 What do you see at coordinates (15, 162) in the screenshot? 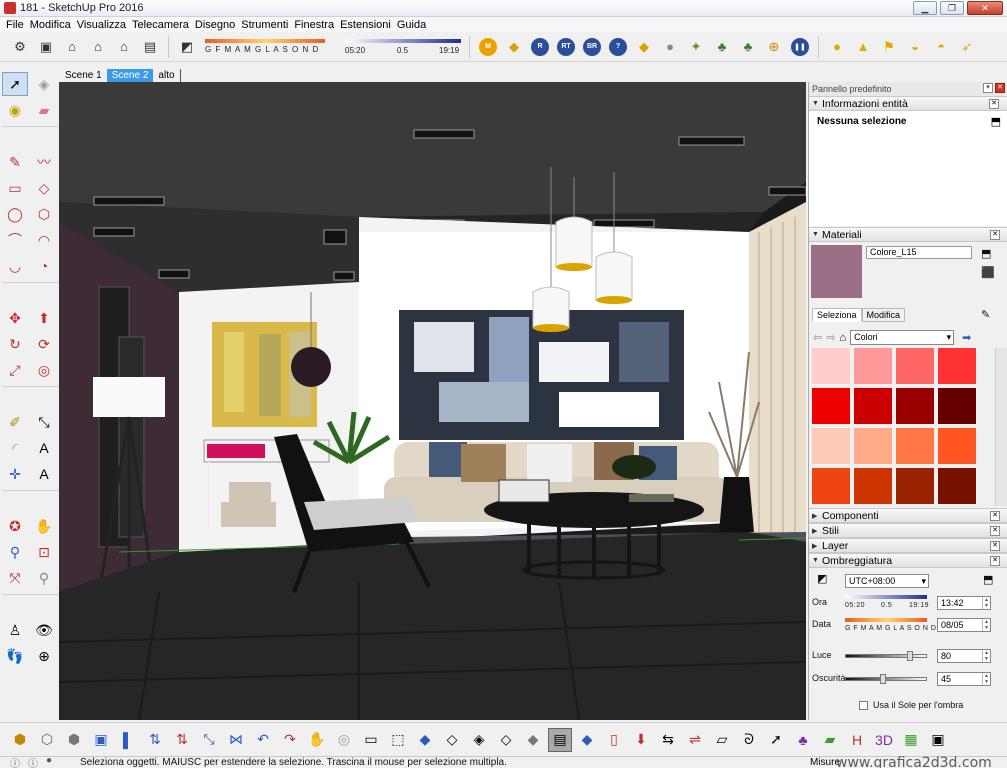
I see `line-pencil-icon: ✎` at bounding box center [15, 162].